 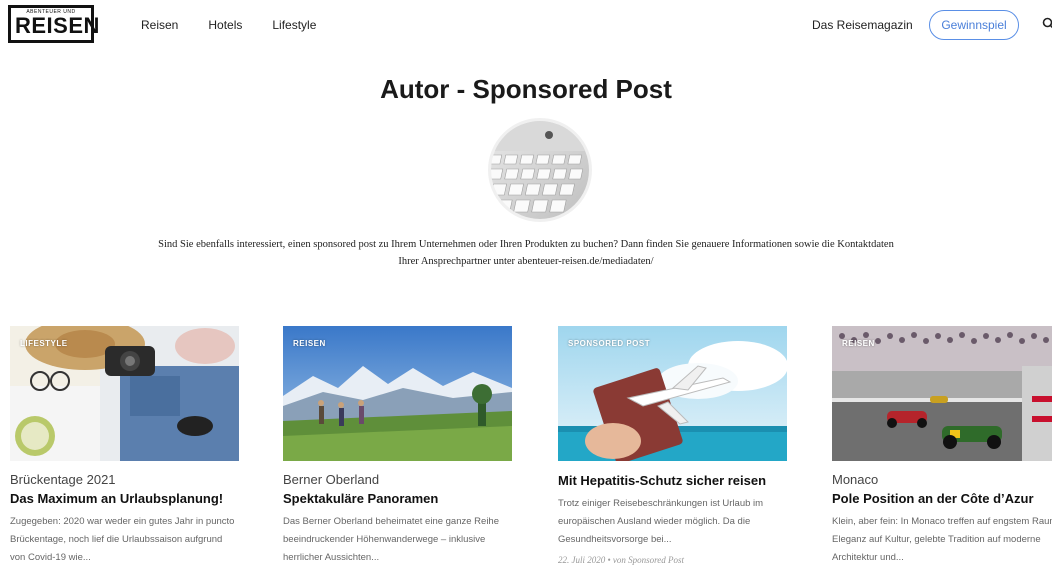 I want to click on contest-button: Gewinnspiel, so click(x=974, y=25).